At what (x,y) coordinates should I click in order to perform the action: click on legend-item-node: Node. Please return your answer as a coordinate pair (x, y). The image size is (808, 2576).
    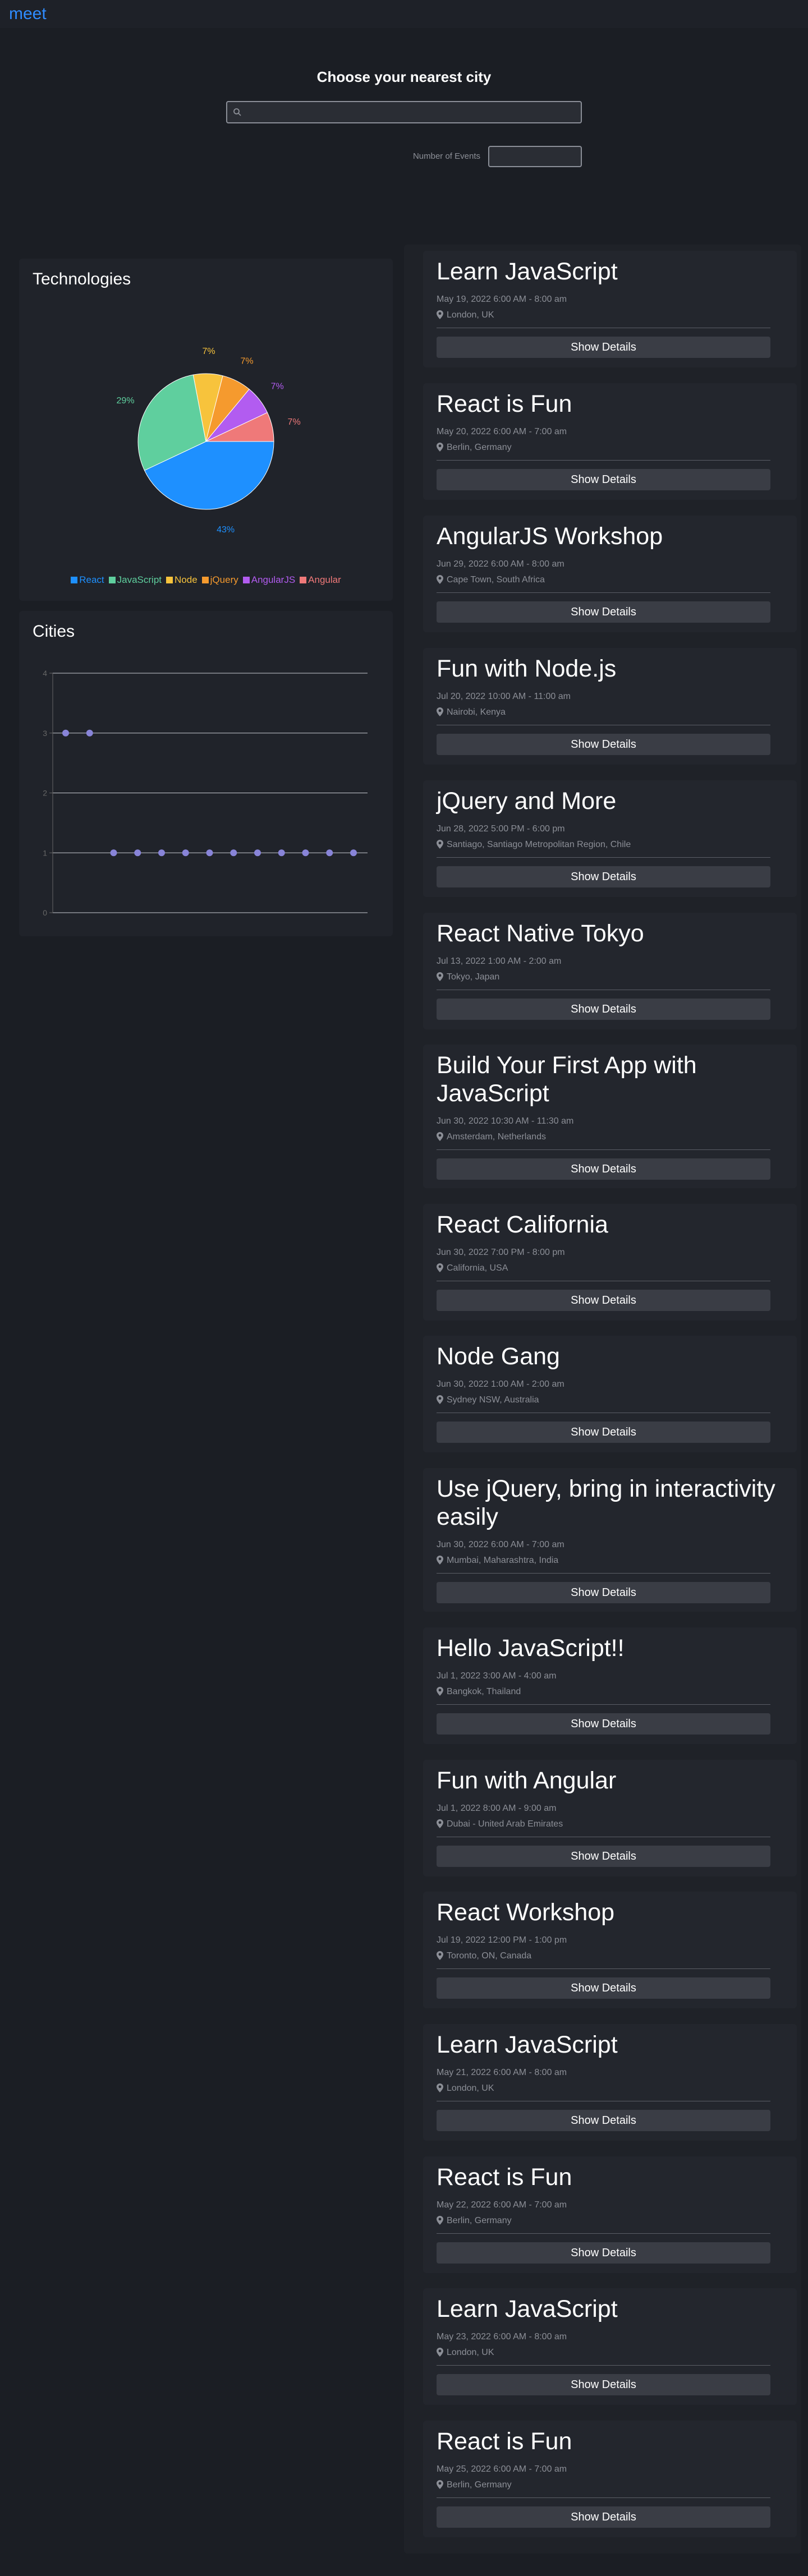
    Looking at the image, I should click on (182, 580).